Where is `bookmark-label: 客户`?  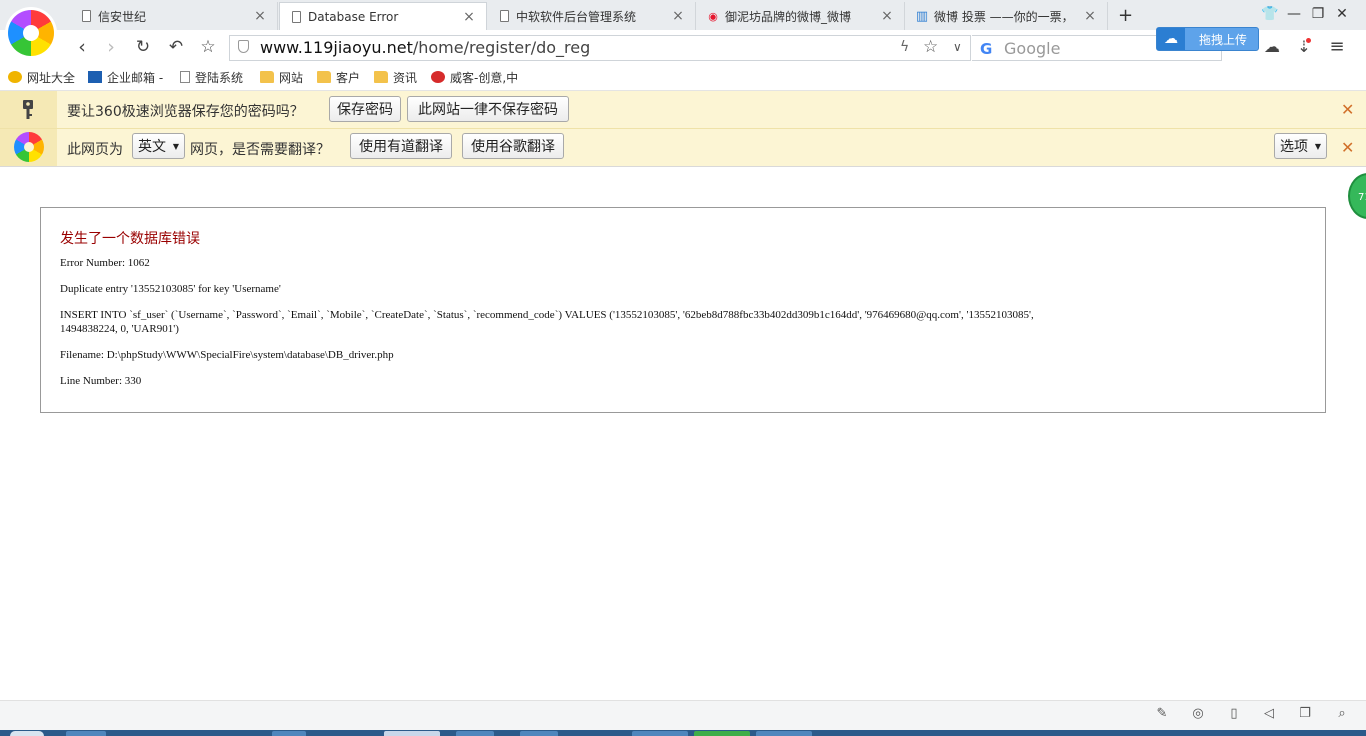
bookmark-label: 客户 is located at coordinates (348, 77).